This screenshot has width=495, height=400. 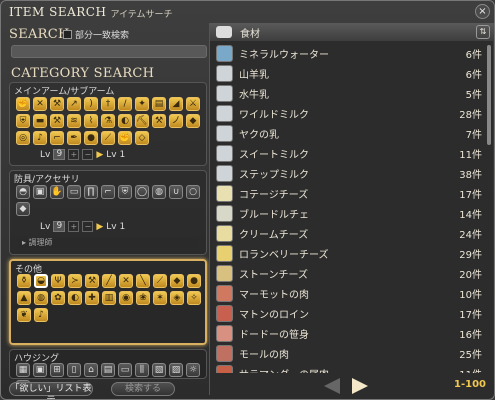 What do you see at coordinates (91, 370) in the screenshot?
I see `roof-decoration-icon: ⌂` at bounding box center [91, 370].